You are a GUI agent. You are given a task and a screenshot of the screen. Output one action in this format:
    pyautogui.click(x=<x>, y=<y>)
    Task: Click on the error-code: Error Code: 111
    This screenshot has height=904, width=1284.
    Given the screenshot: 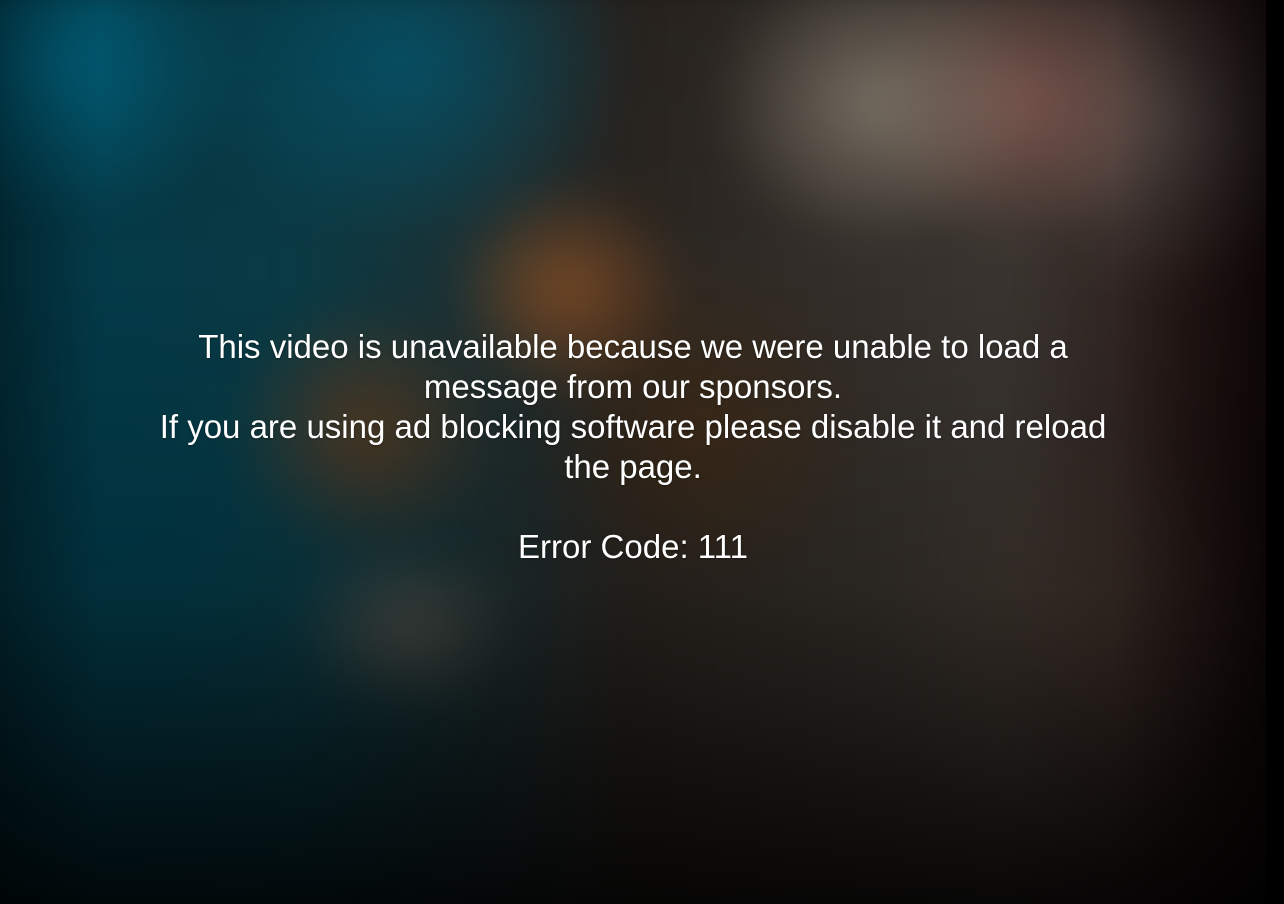 What is the action you would take?
    pyautogui.click(x=633, y=546)
    